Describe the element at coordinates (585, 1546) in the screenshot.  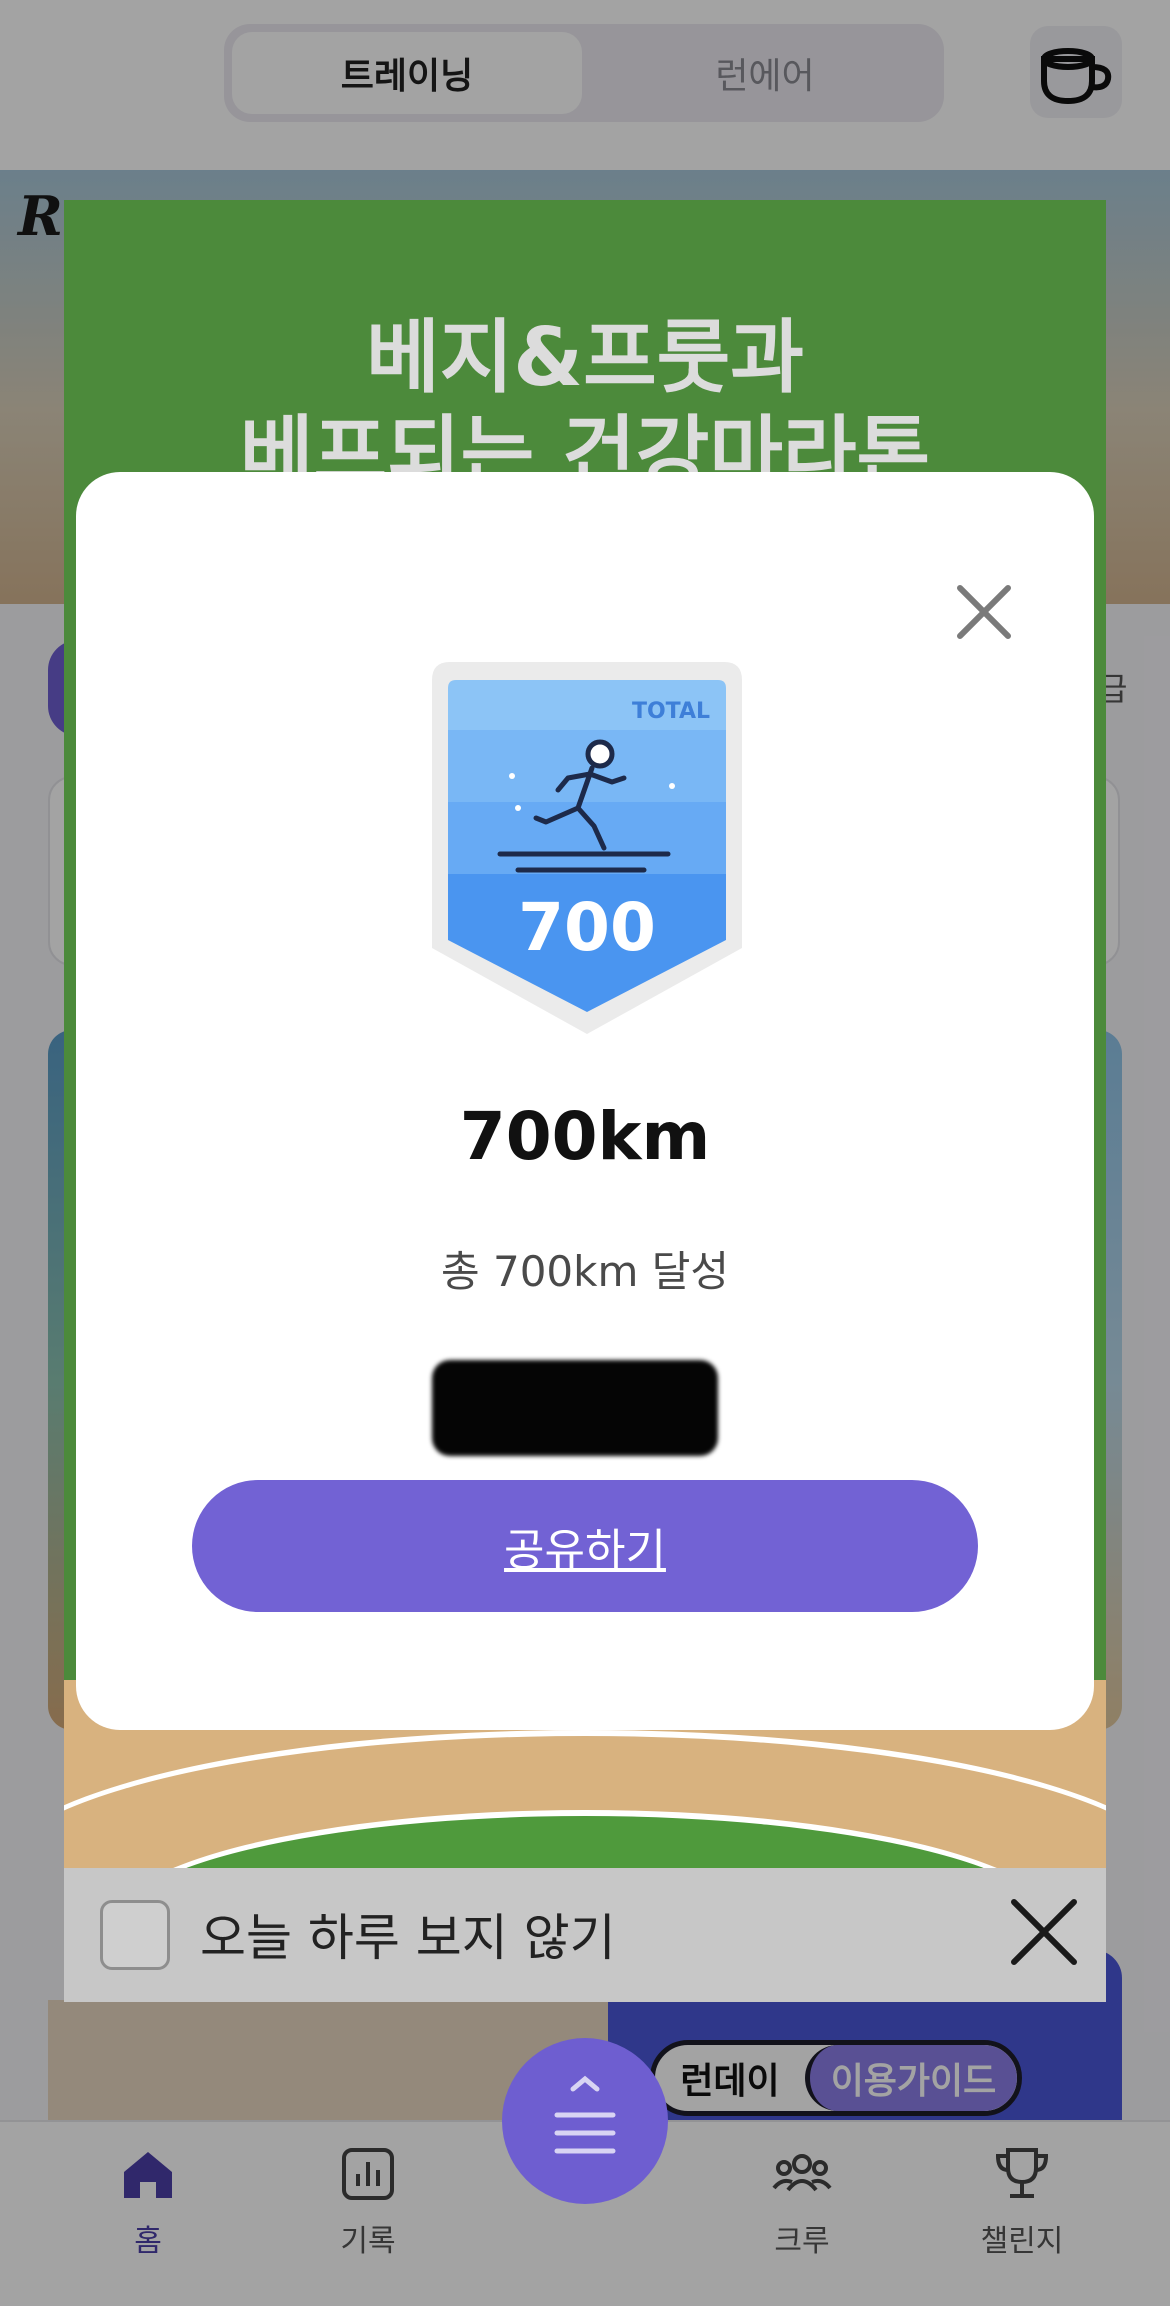
I see `share-button: 공유하기` at that location.